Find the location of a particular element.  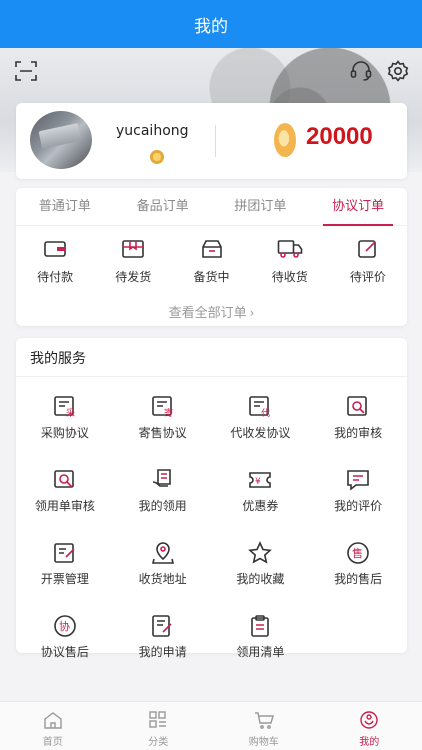

home-icon is located at coordinates (53, 720).